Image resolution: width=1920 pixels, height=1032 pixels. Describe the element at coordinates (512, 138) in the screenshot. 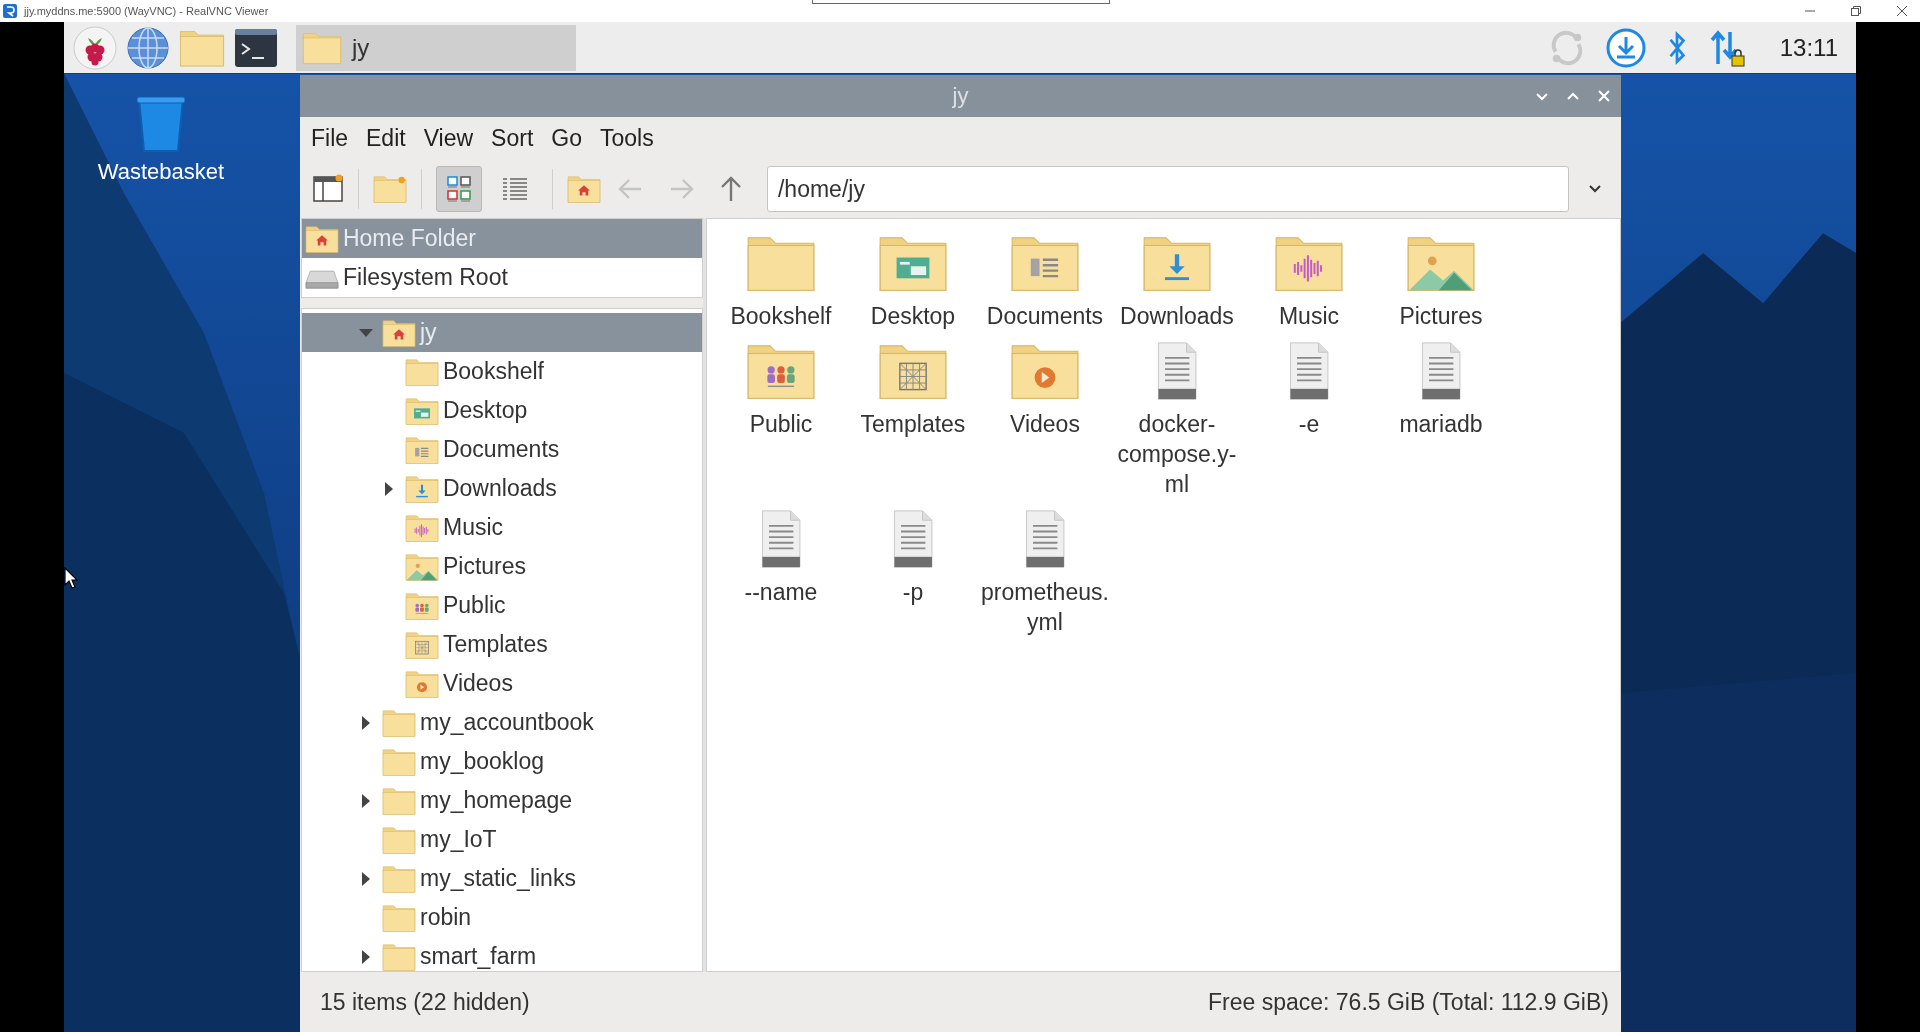

I see `menu-item: Sort` at that location.